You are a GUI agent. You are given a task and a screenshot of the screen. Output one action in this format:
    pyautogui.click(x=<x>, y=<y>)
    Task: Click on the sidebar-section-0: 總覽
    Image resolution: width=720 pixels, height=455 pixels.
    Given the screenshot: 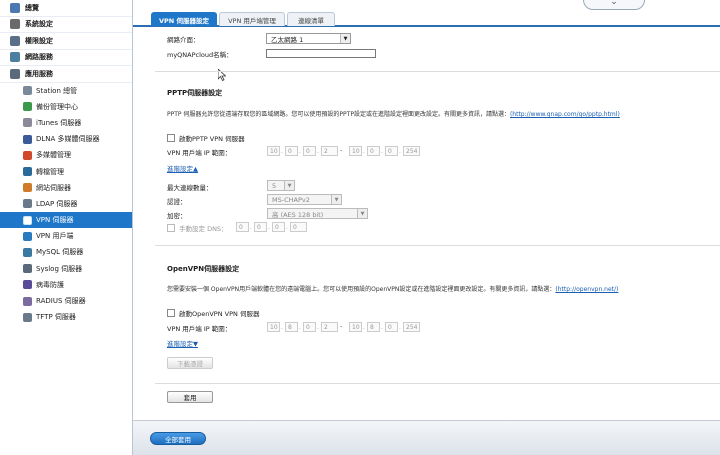 What is the action you would take?
    pyautogui.click(x=66, y=8)
    